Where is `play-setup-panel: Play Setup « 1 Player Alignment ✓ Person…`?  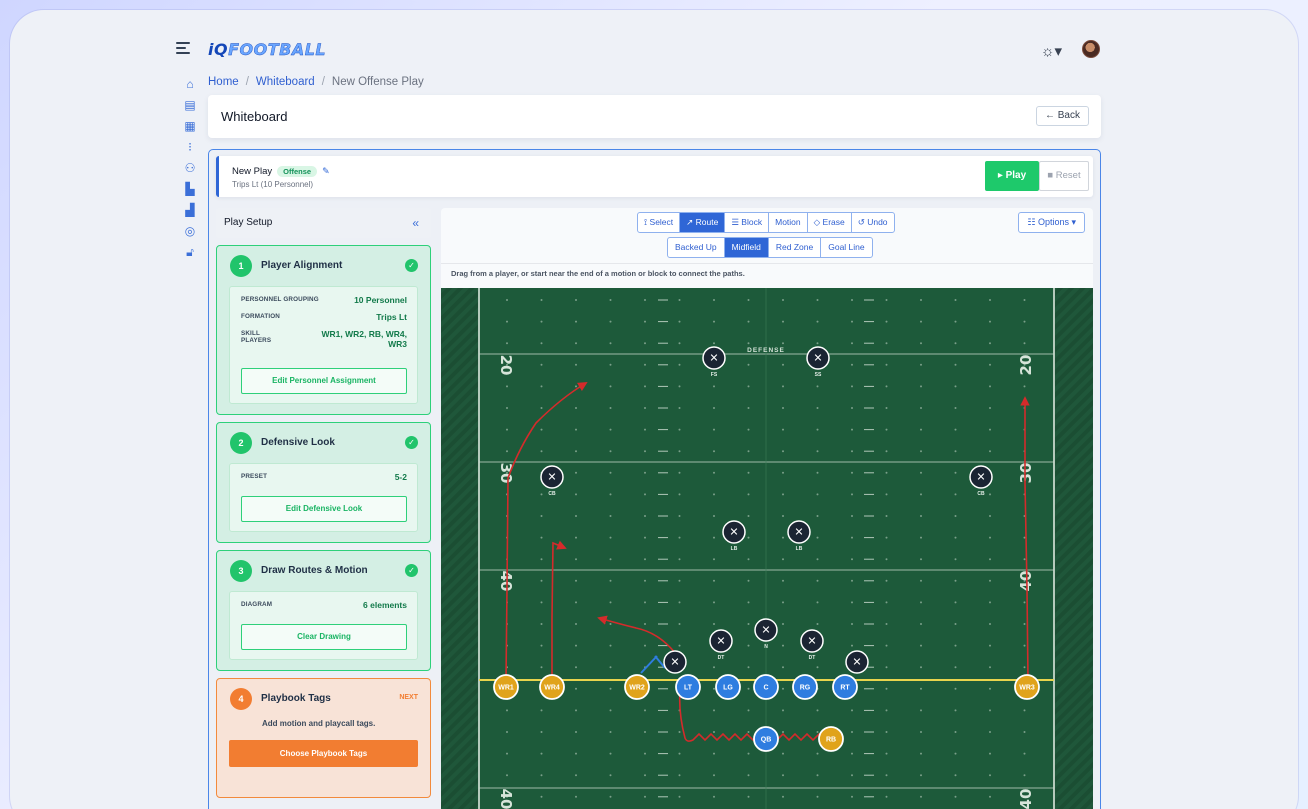 play-setup-panel: Play Setup « 1 Player Alignment ✓ Person… is located at coordinates (323, 508).